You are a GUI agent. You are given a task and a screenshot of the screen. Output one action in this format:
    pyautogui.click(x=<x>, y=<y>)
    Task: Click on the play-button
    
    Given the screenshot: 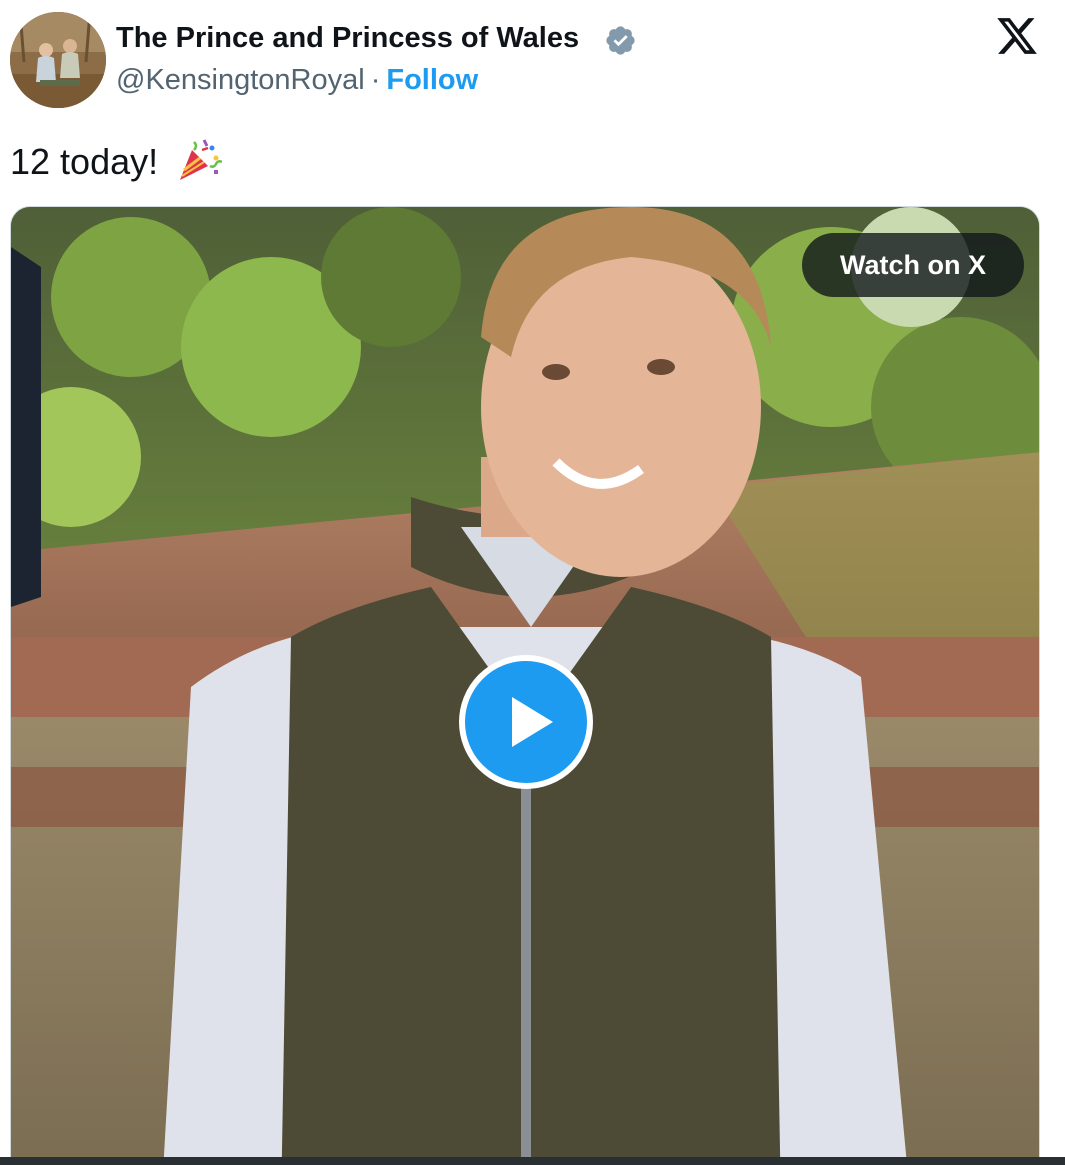 What is the action you would take?
    pyautogui.click(x=526, y=722)
    